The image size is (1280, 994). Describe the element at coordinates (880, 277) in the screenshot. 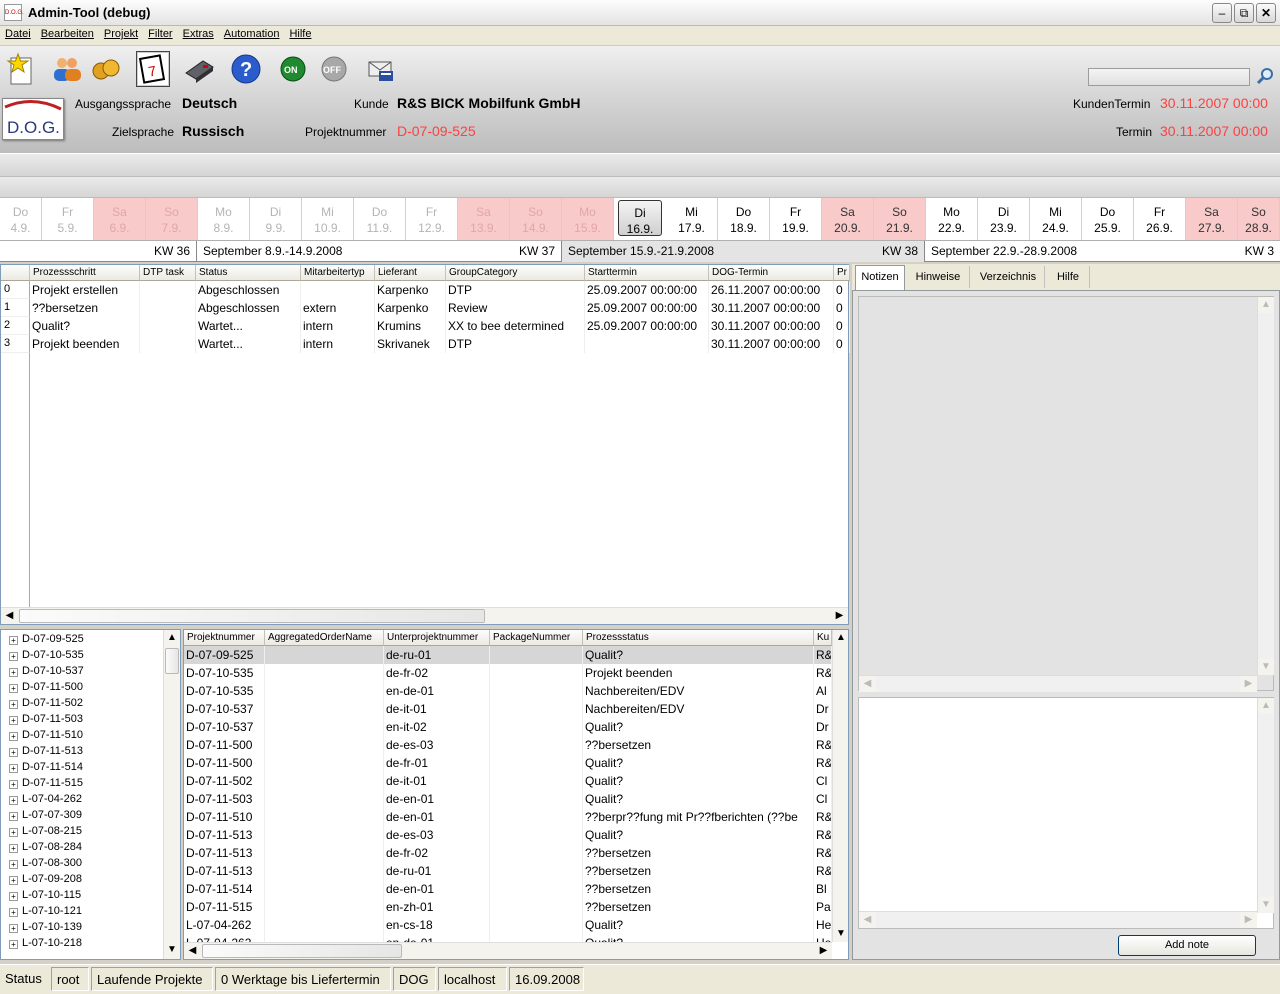

I see `tab-notizen: Notizen` at that location.